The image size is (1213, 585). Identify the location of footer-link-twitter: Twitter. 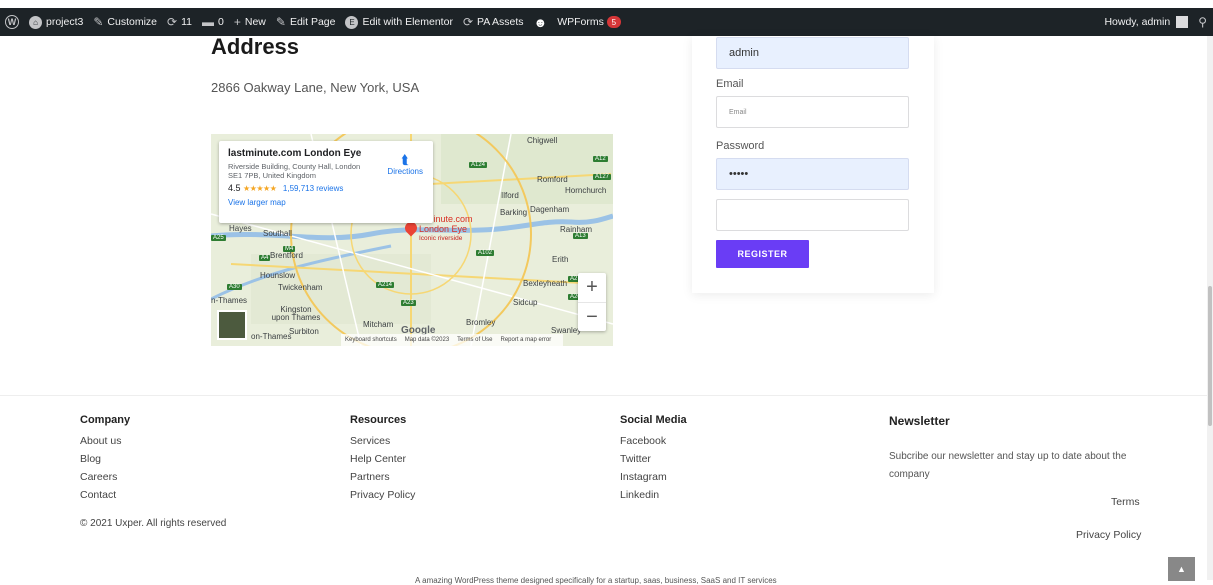
(653, 459).